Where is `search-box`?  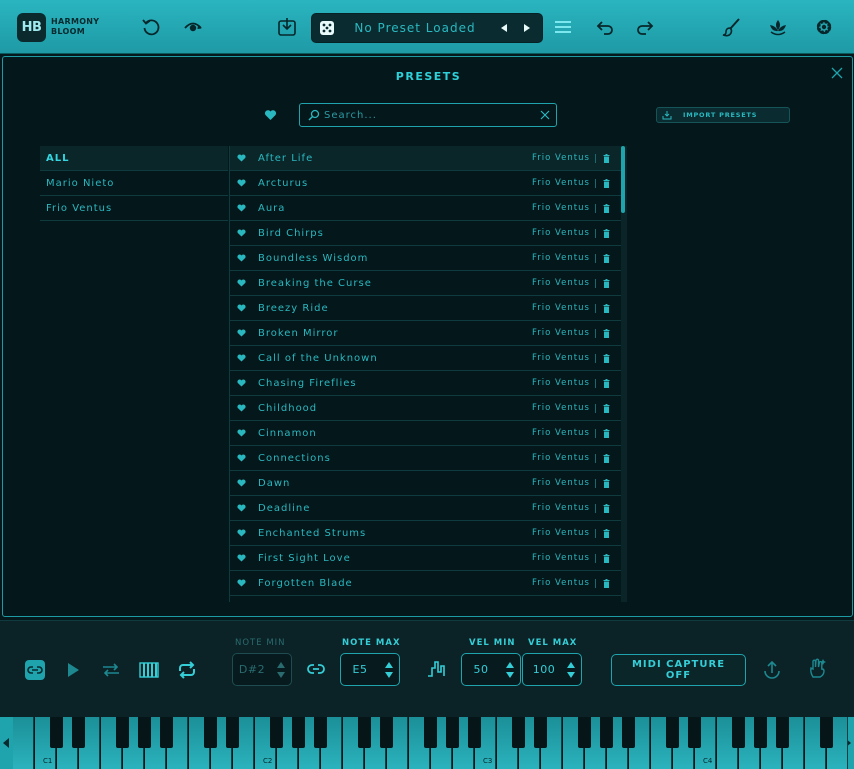
search-box is located at coordinates (428, 115).